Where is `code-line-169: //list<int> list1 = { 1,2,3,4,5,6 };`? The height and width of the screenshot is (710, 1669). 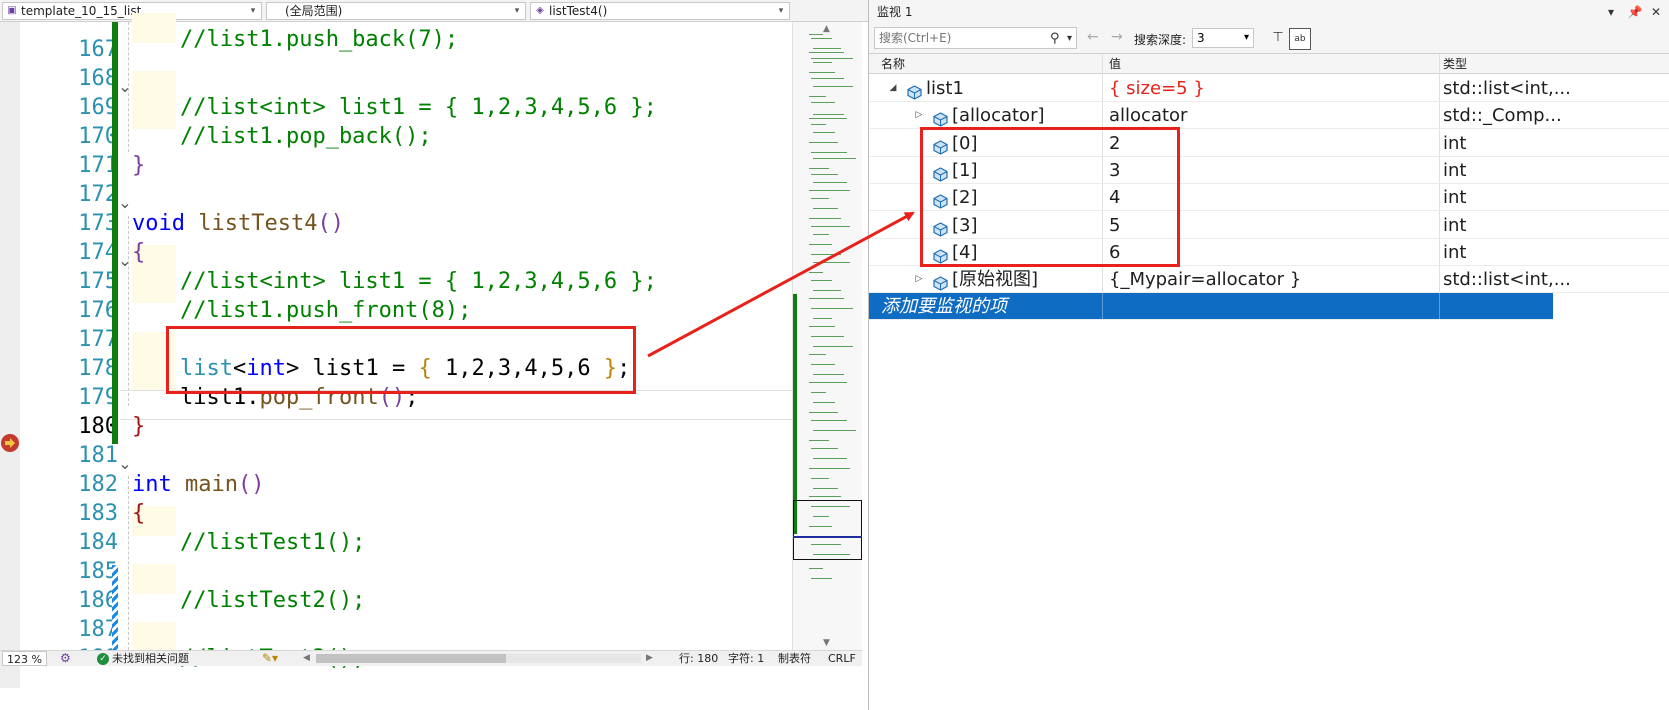 code-line-169: //list<int> list1 = { 1,2,3,4,5,6 }; is located at coordinates (418, 107).